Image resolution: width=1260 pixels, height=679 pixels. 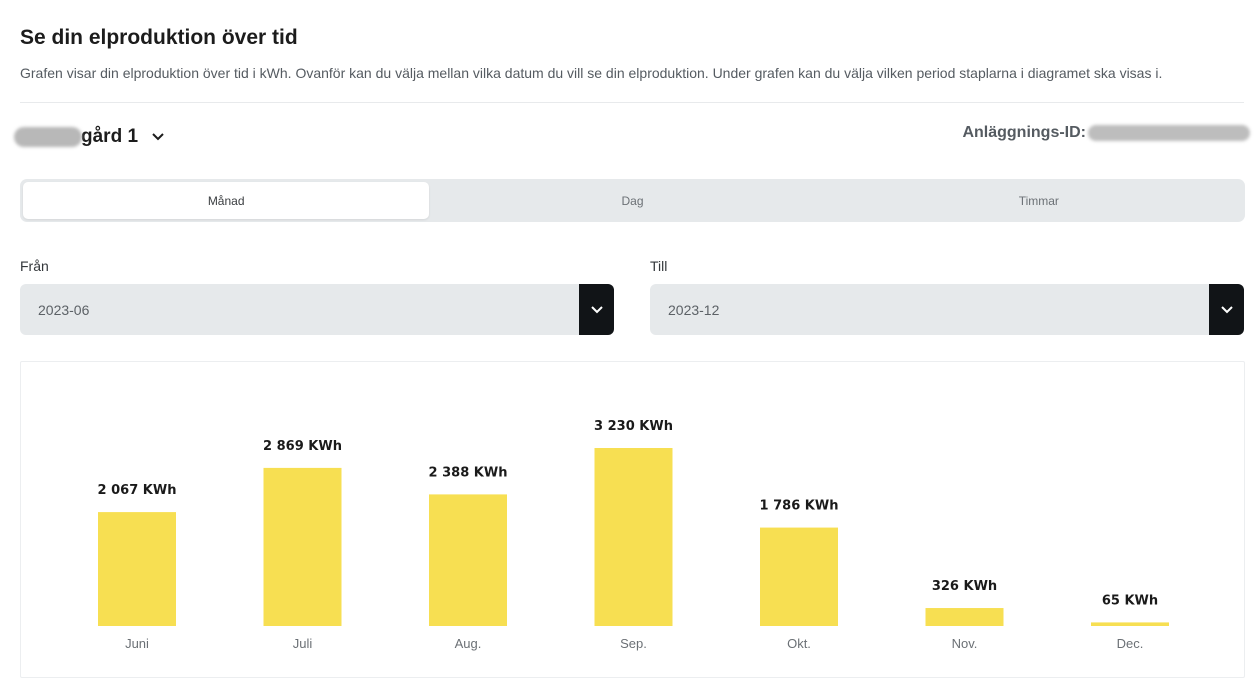 What do you see at coordinates (302, 446) in the screenshot?
I see `bar-value-label-1: 2 869 KWh` at bounding box center [302, 446].